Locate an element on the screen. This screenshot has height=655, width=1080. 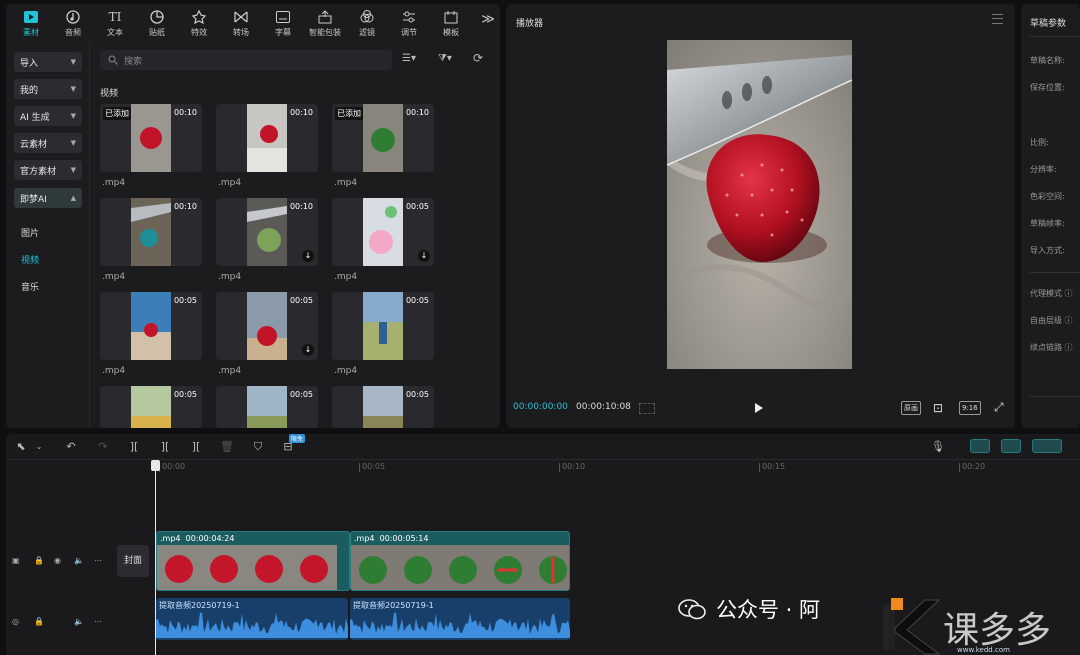
fullscreen-icon: ⤢ is located at coordinates (999, 407).